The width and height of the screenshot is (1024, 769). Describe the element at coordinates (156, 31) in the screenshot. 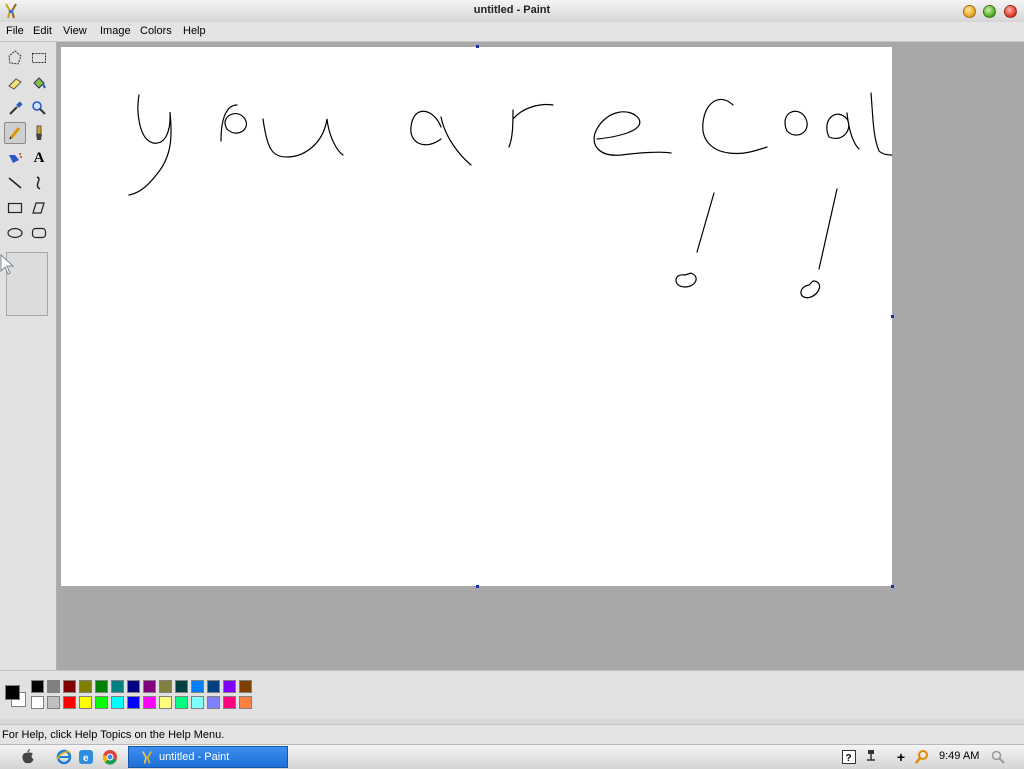

I see `menu-colors: Colors` at that location.